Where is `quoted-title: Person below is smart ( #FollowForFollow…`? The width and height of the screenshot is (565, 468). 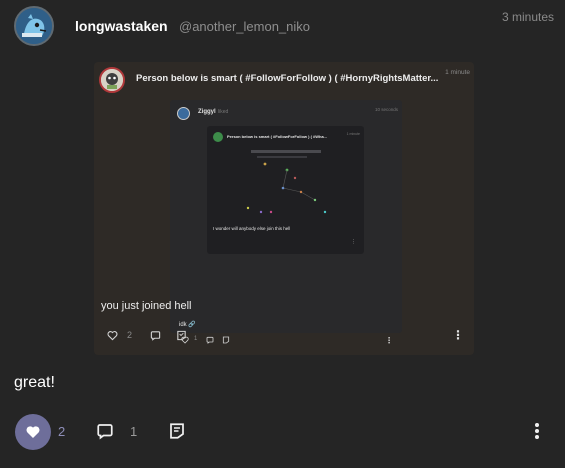 quoted-title: Person below is smart ( #FollowForFollow… is located at coordinates (287, 78).